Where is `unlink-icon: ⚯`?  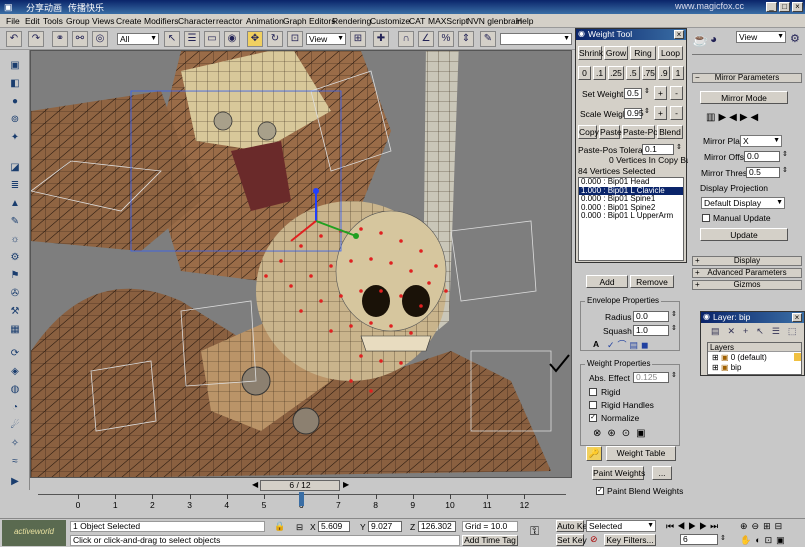 unlink-icon: ⚯ is located at coordinates (80, 39).